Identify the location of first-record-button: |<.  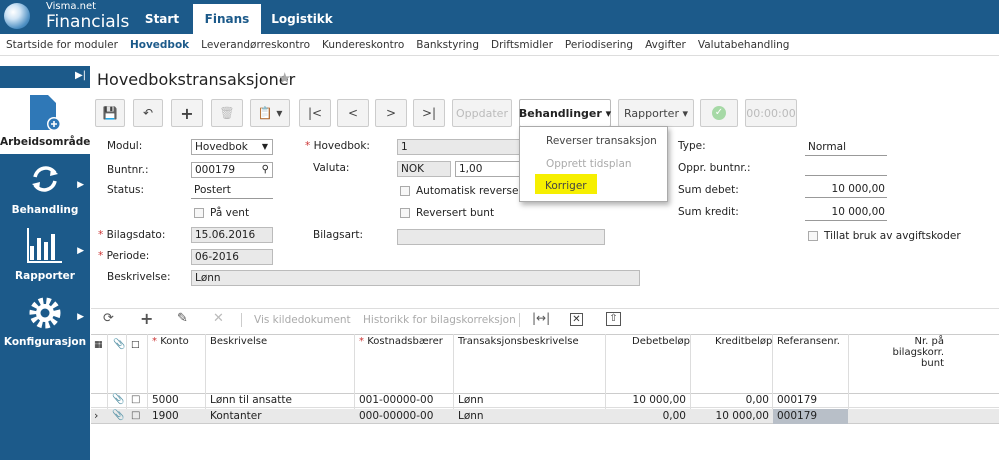
(315, 113).